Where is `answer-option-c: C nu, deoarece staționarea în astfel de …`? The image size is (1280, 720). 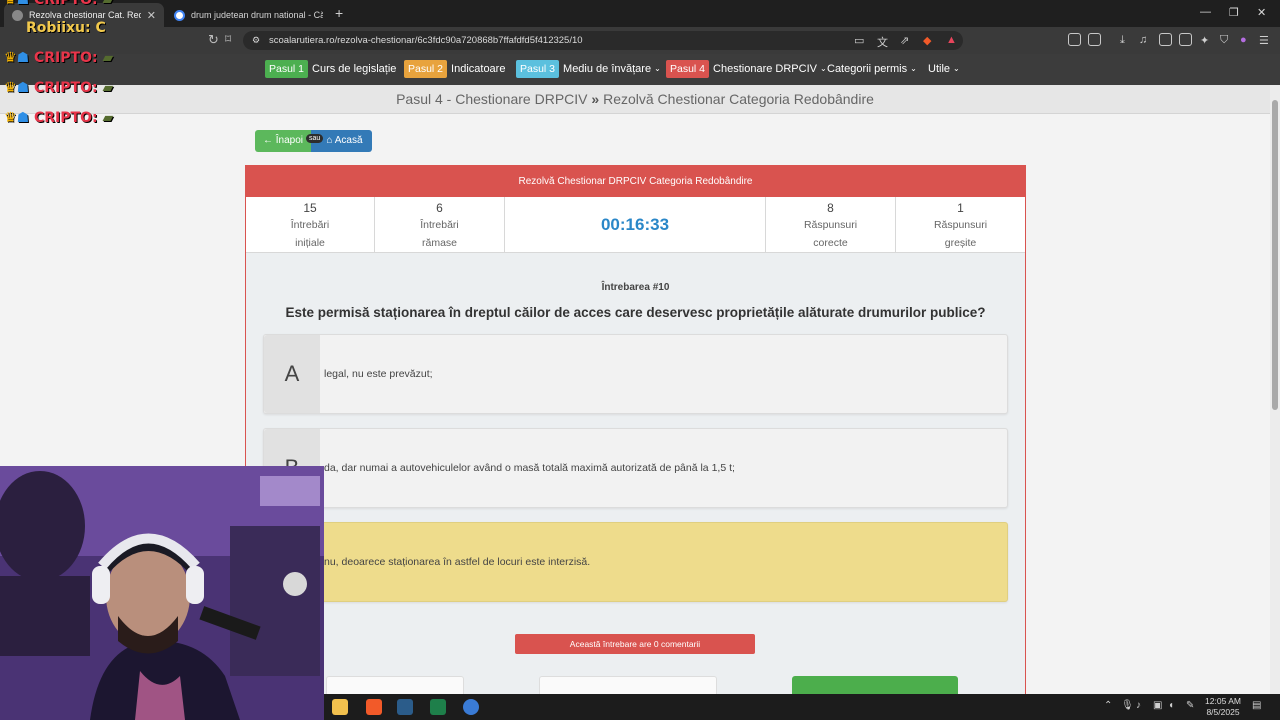
answer-option-c: C nu, deoarece staționarea în astfel de … is located at coordinates (635, 562).